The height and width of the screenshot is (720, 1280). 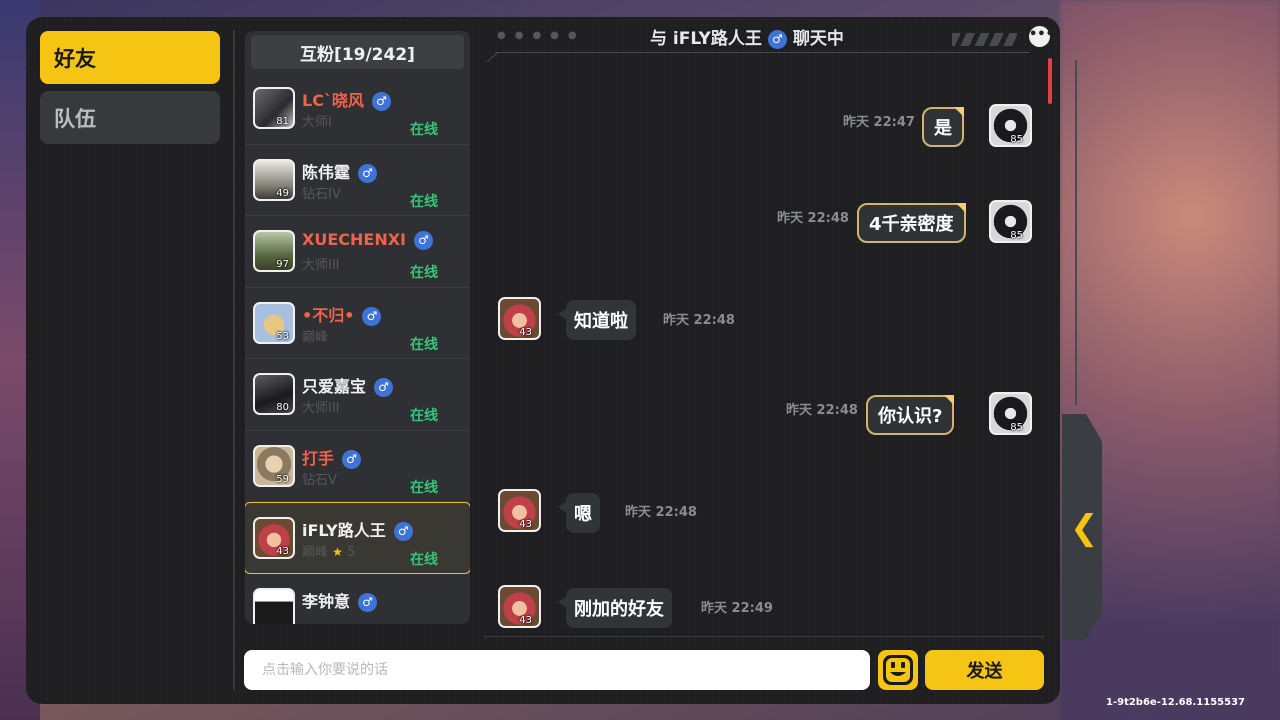 I want to click on friend-rank: 钻石V, so click(x=319, y=480).